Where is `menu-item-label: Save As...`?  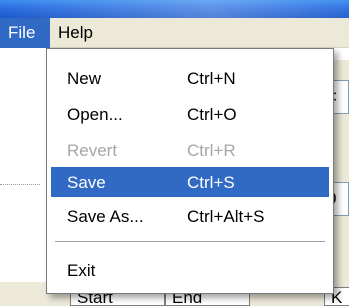 menu-item-label: Save As... is located at coordinates (105, 216).